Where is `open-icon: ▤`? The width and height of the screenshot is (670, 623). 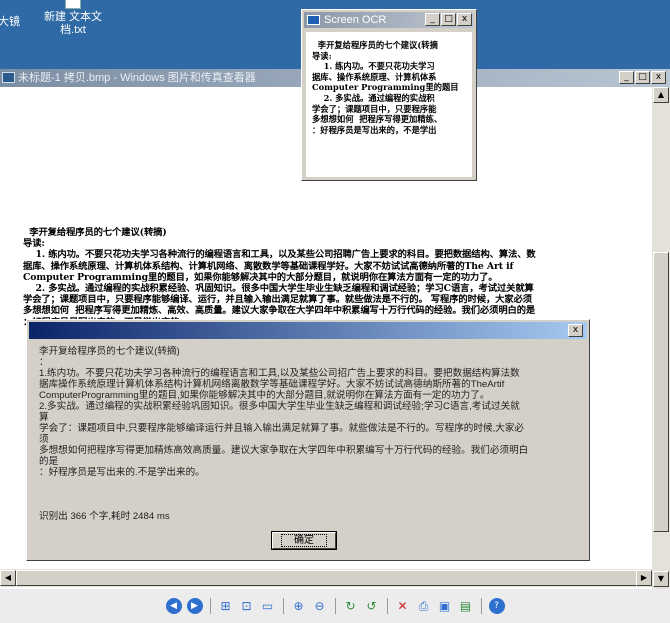 open-icon: ▤ is located at coordinates (466, 606).